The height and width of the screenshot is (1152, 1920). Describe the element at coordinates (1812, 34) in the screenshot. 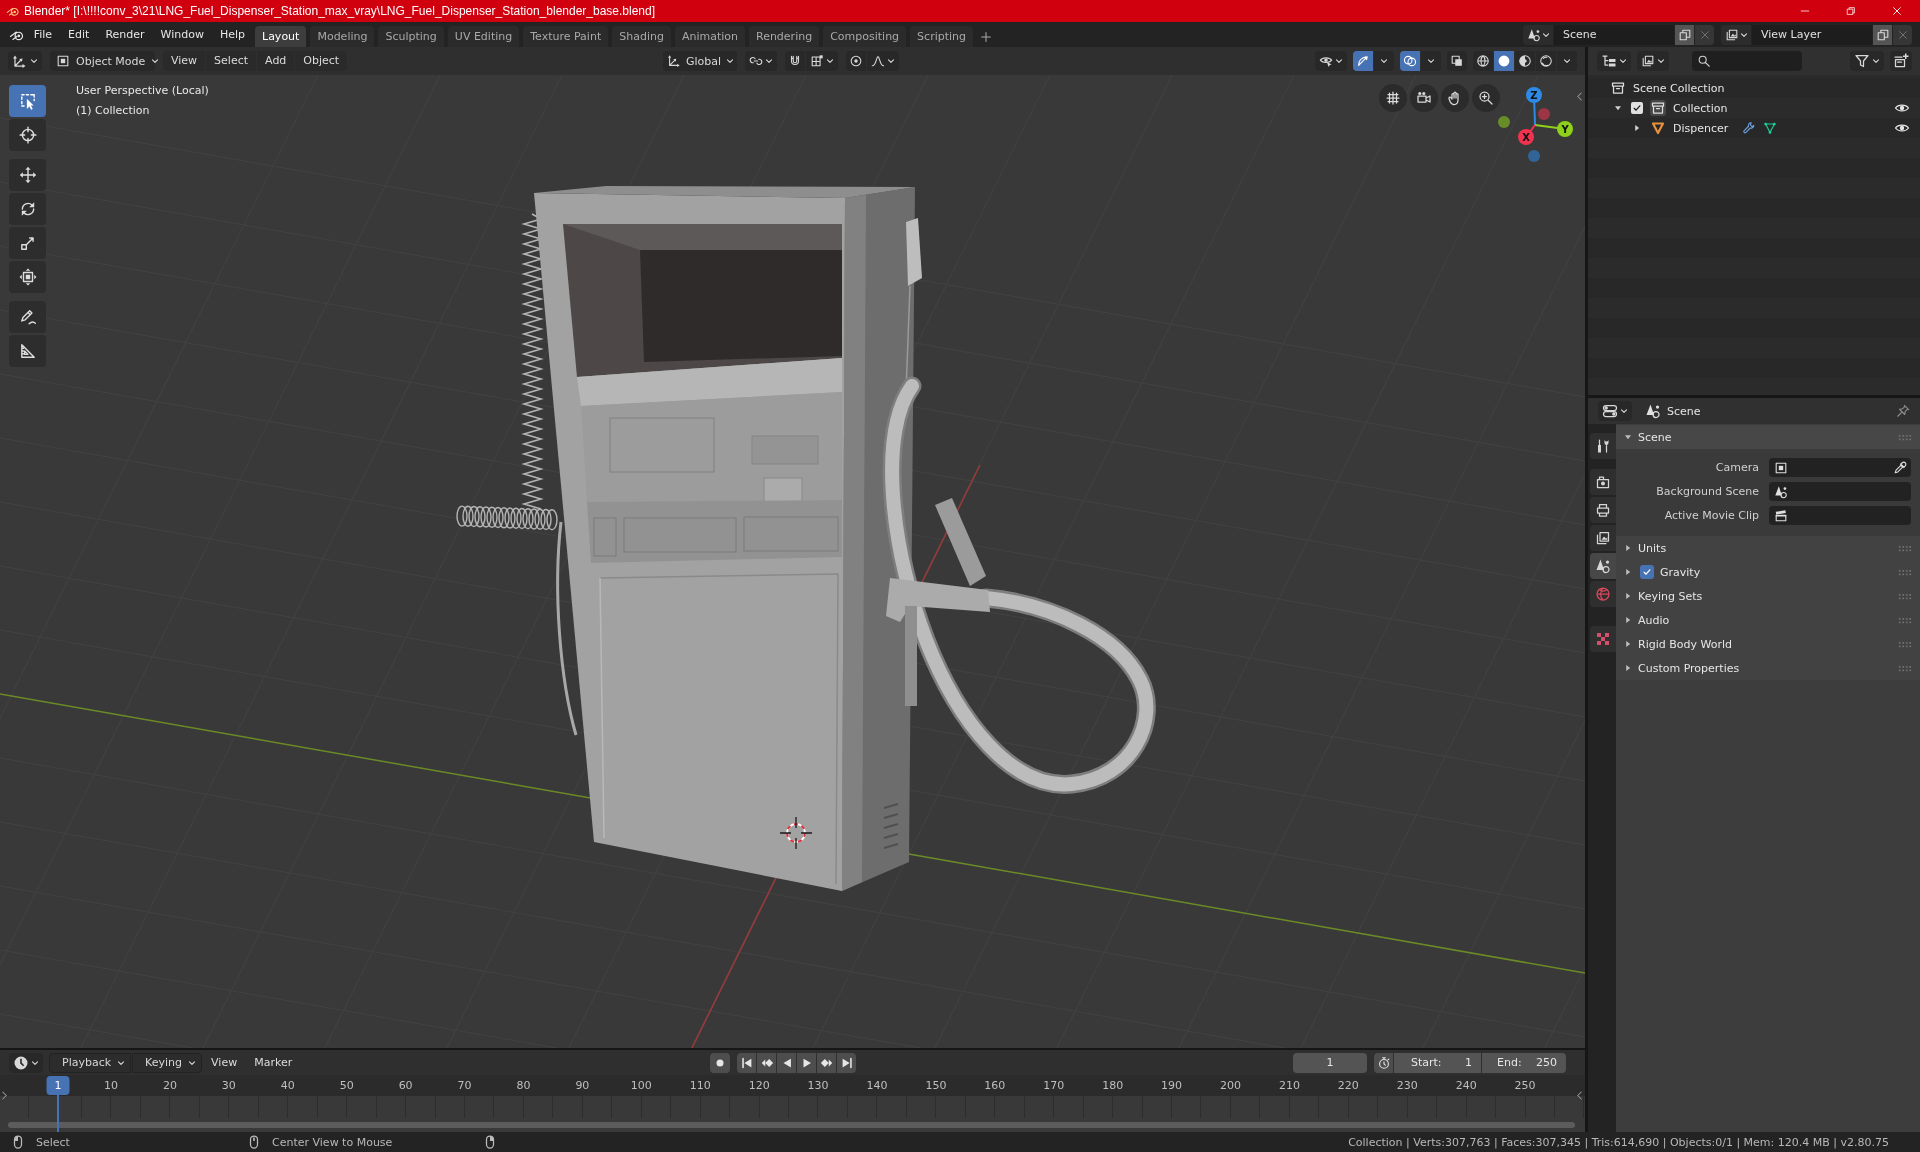

I see `view-layer-name-field: View Layer` at that location.